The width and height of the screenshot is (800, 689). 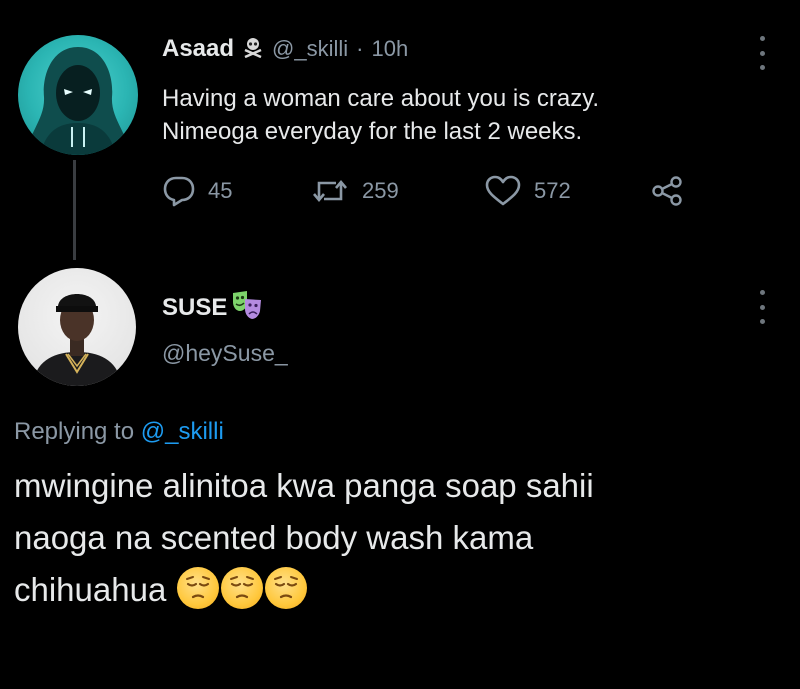 I want to click on share-icon, so click(x=667, y=191).